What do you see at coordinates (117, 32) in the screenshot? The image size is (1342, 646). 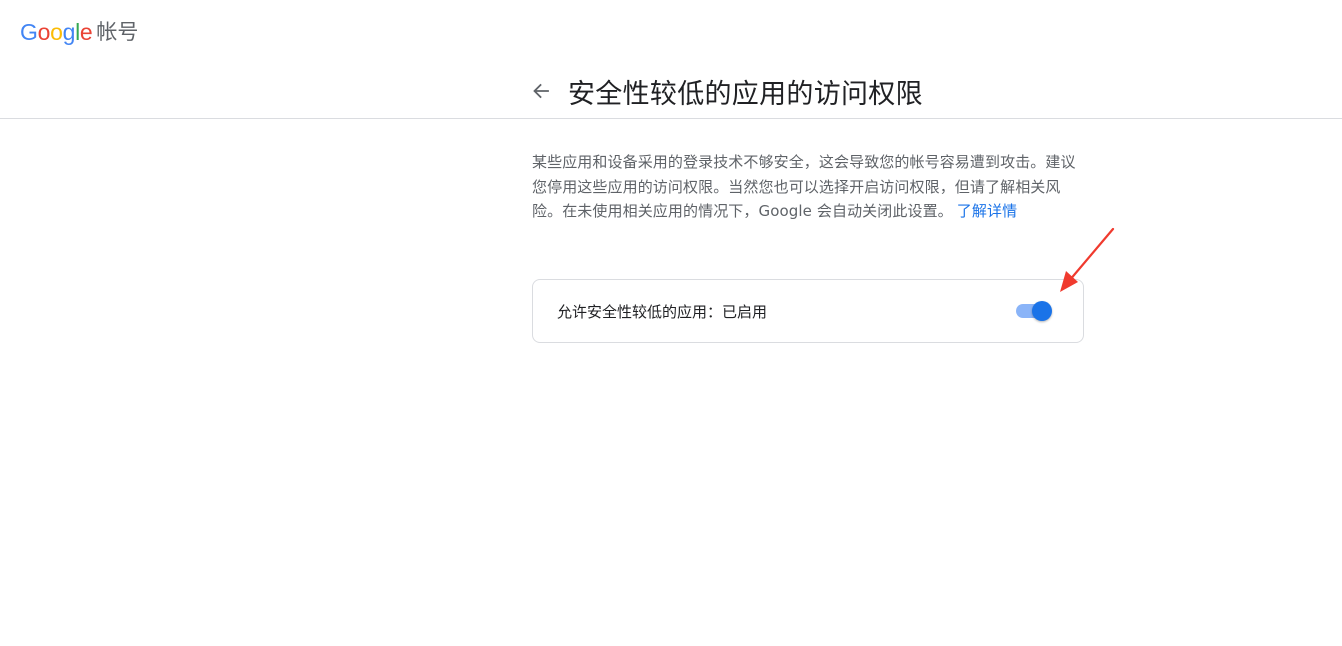 I see `product-name: 帐号` at bounding box center [117, 32].